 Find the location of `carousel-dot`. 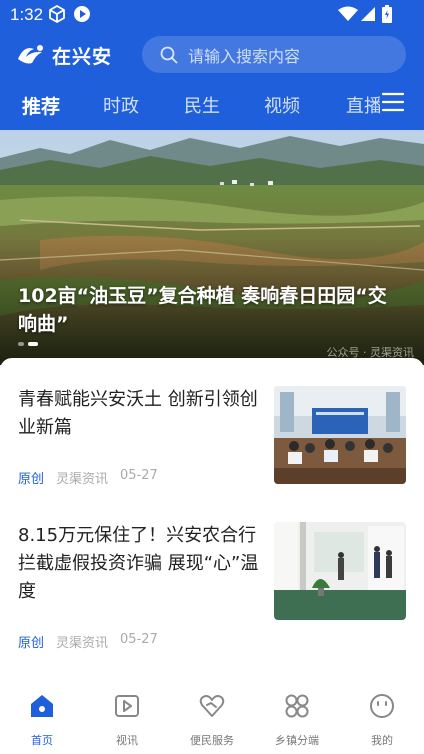

carousel-dot is located at coordinates (21, 344).